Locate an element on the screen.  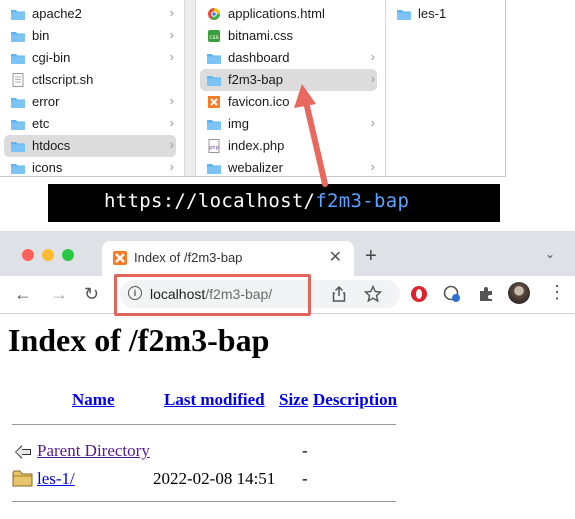
svg-text: php is located at coordinates (214, 148).